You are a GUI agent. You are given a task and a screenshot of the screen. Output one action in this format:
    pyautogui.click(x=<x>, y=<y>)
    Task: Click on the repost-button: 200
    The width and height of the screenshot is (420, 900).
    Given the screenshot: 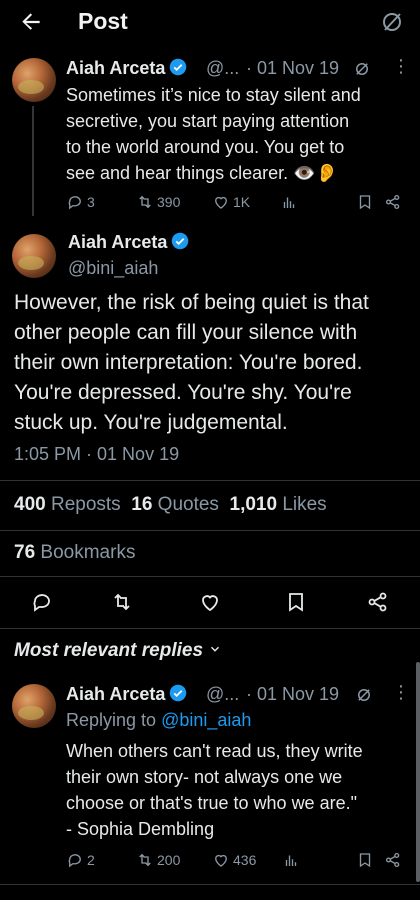 What is the action you would take?
    pyautogui.click(x=158, y=860)
    